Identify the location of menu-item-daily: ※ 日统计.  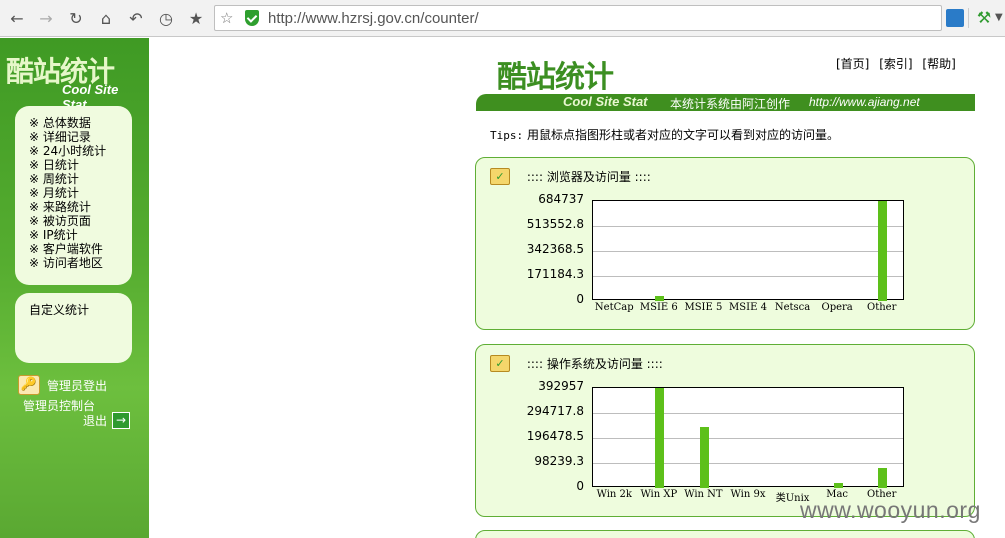
(80, 165).